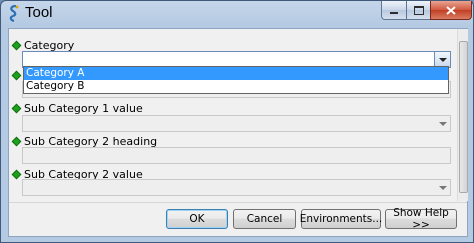 Image resolution: width=474 pixels, height=243 pixels. I want to click on param-sub-category-2-heading: Sub Category 2 heading, so click(84, 141).